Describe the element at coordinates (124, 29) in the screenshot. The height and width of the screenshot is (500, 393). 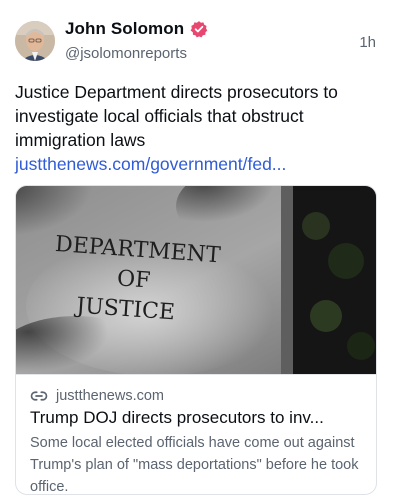
I see `display-name: John Solomon` at that location.